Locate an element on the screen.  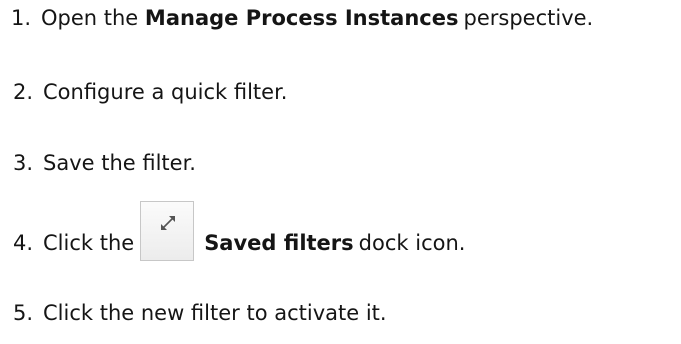
perspective-name: Manage Process Instances is located at coordinates (301, 18).